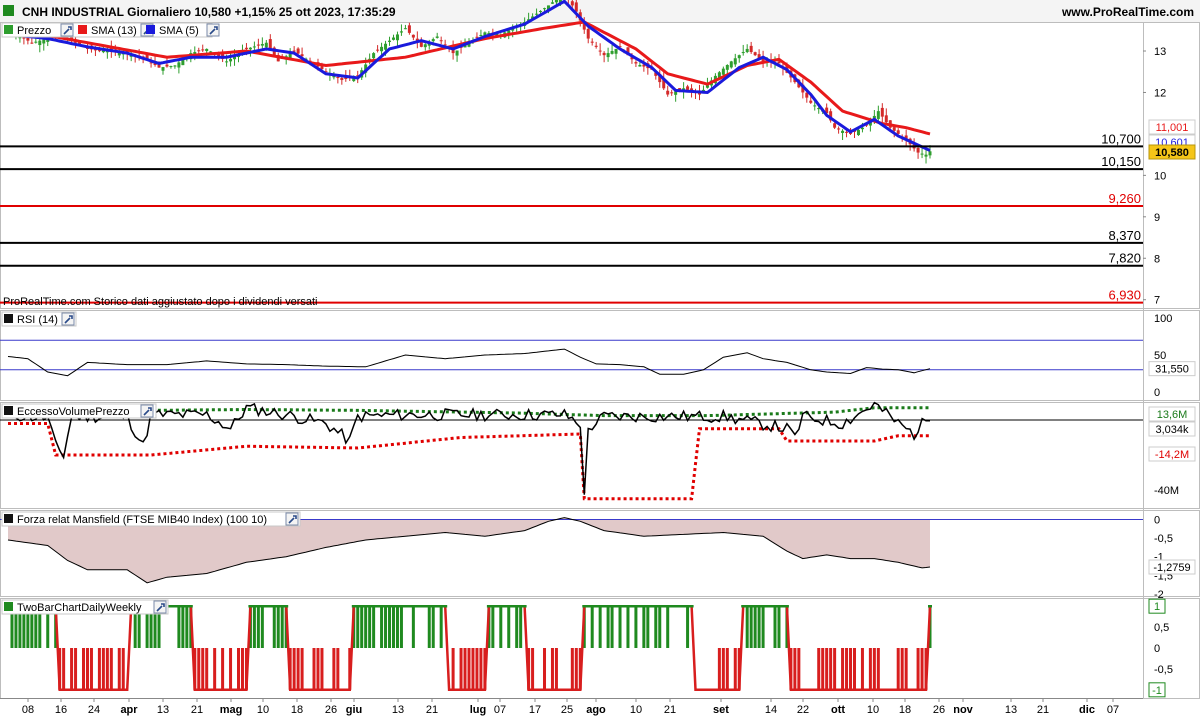 This screenshot has height=725, width=1200. Describe the element at coordinates (110, 30) in the screenshot. I see `price-legend: Prezzo SMA (13) SMA (5)` at that location.